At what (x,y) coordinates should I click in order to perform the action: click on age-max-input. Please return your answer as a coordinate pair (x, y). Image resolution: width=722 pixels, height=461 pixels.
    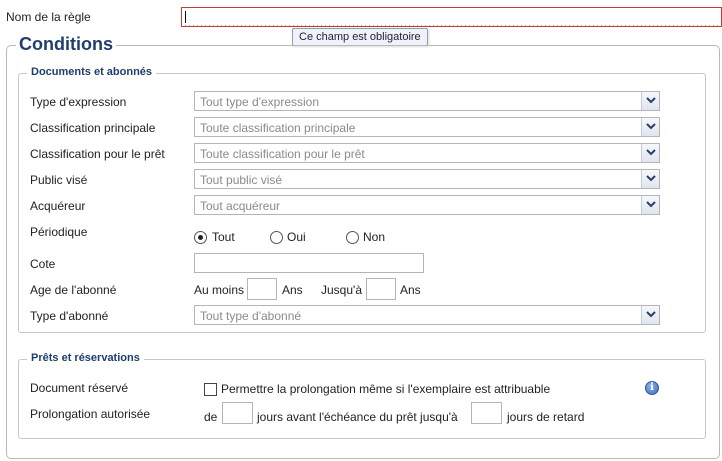
    Looking at the image, I should click on (381, 289).